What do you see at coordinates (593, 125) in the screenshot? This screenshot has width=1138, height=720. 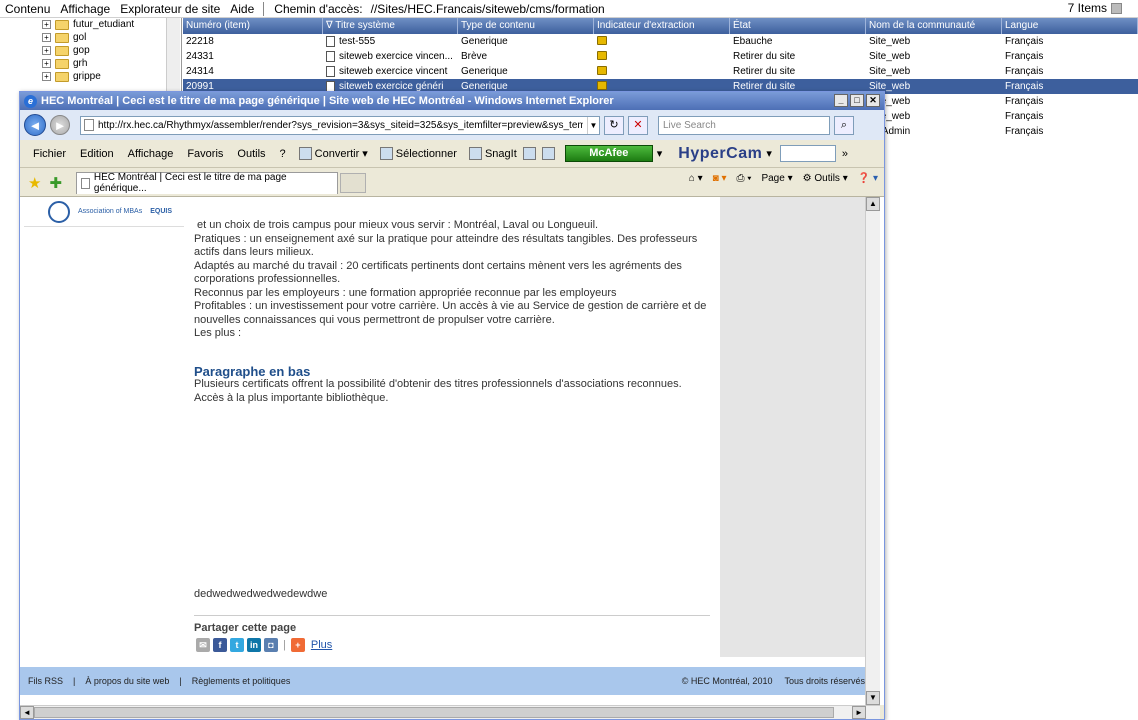 I see `url-dropdown-icon: ▼` at bounding box center [593, 125].